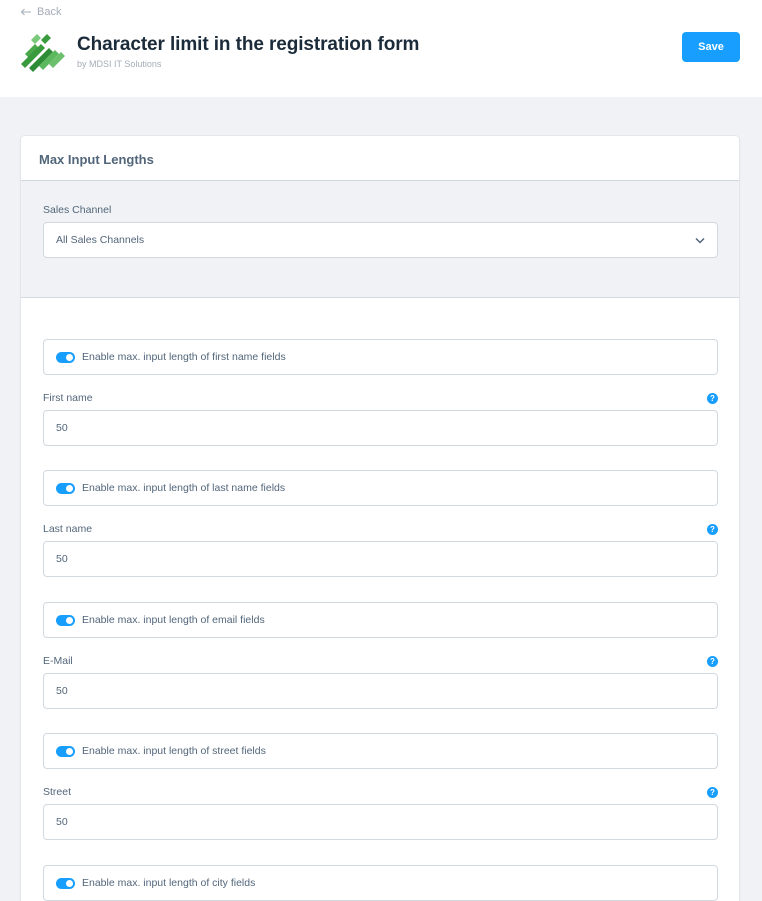 This screenshot has width=762, height=901. Describe the element at coordinates (96, 159) in the screenshot. I see `card-title: Max Input Lengths` at that location.